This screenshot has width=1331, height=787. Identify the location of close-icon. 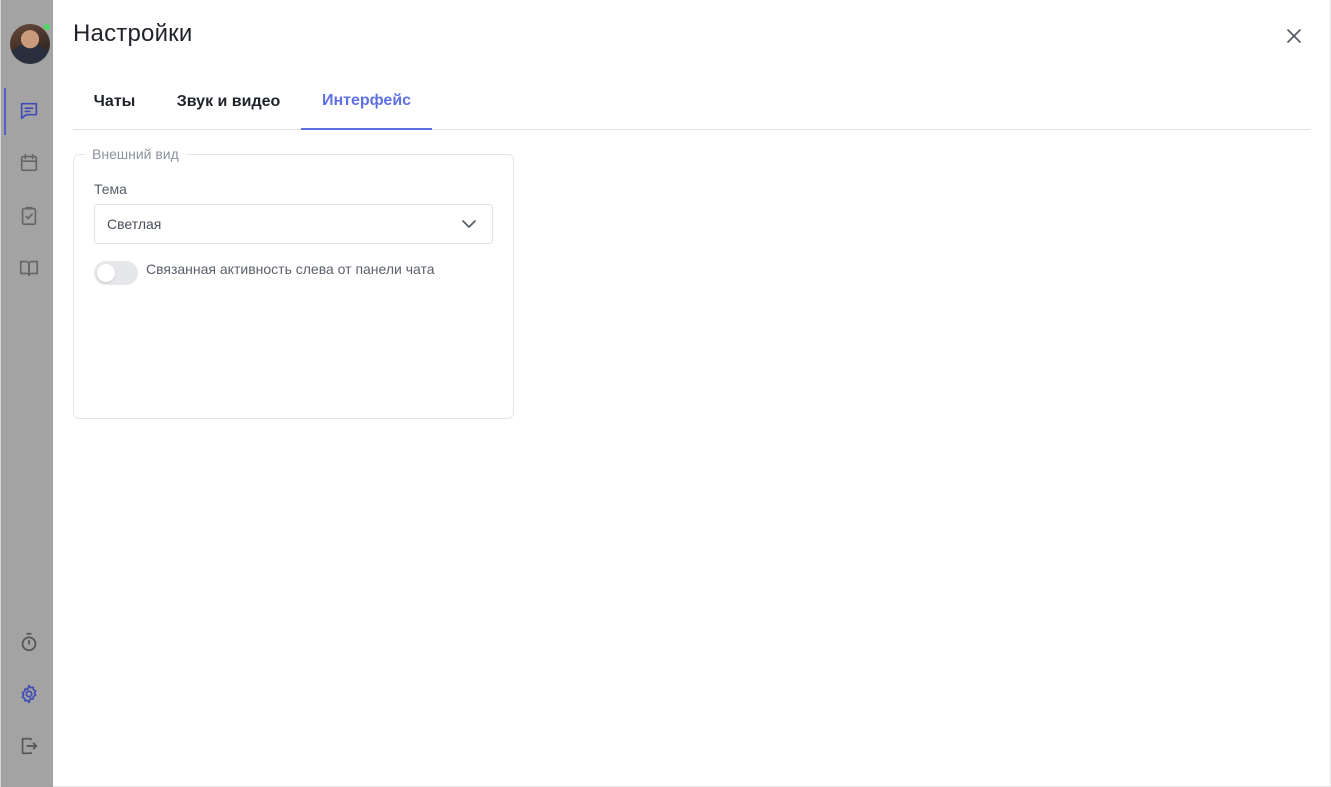
(1294, 36).